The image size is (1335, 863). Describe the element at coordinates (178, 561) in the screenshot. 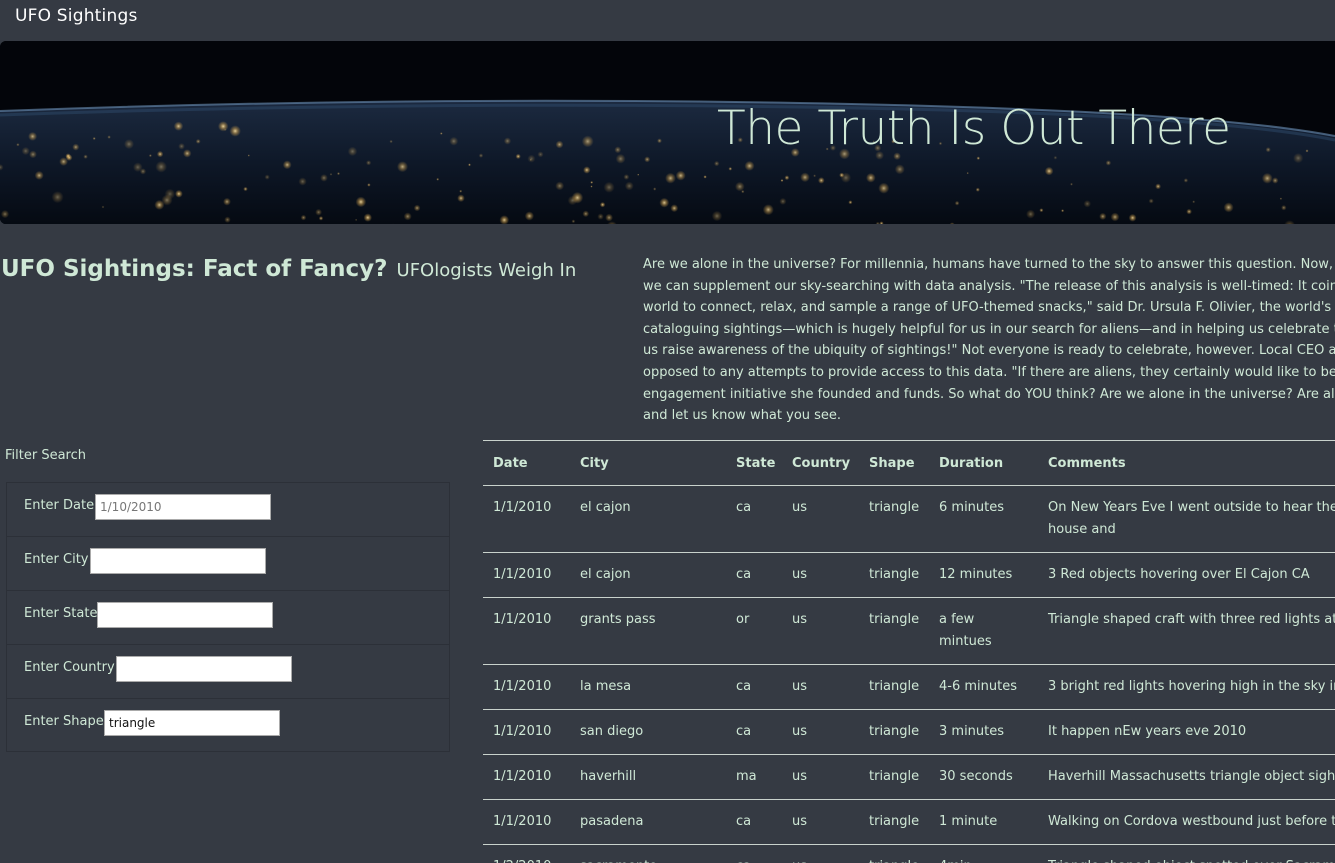

I see `city-input` at that location.